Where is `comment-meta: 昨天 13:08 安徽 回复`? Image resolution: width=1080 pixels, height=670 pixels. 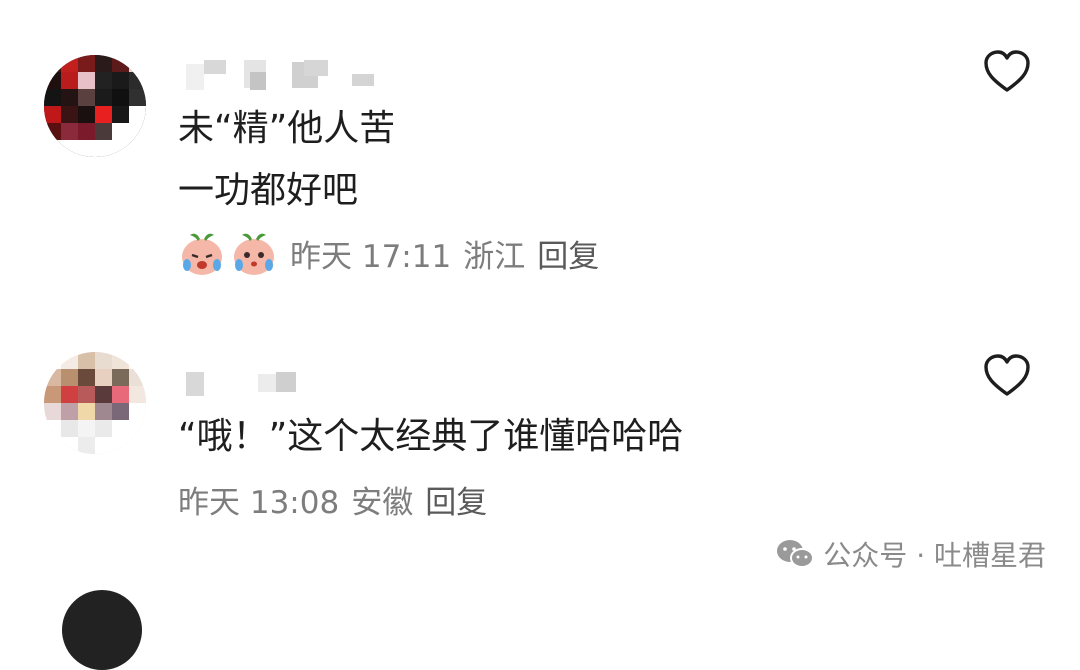
comment-meta: 昨天 13:08 安徽 回复 is located at coordinates (332, 499).